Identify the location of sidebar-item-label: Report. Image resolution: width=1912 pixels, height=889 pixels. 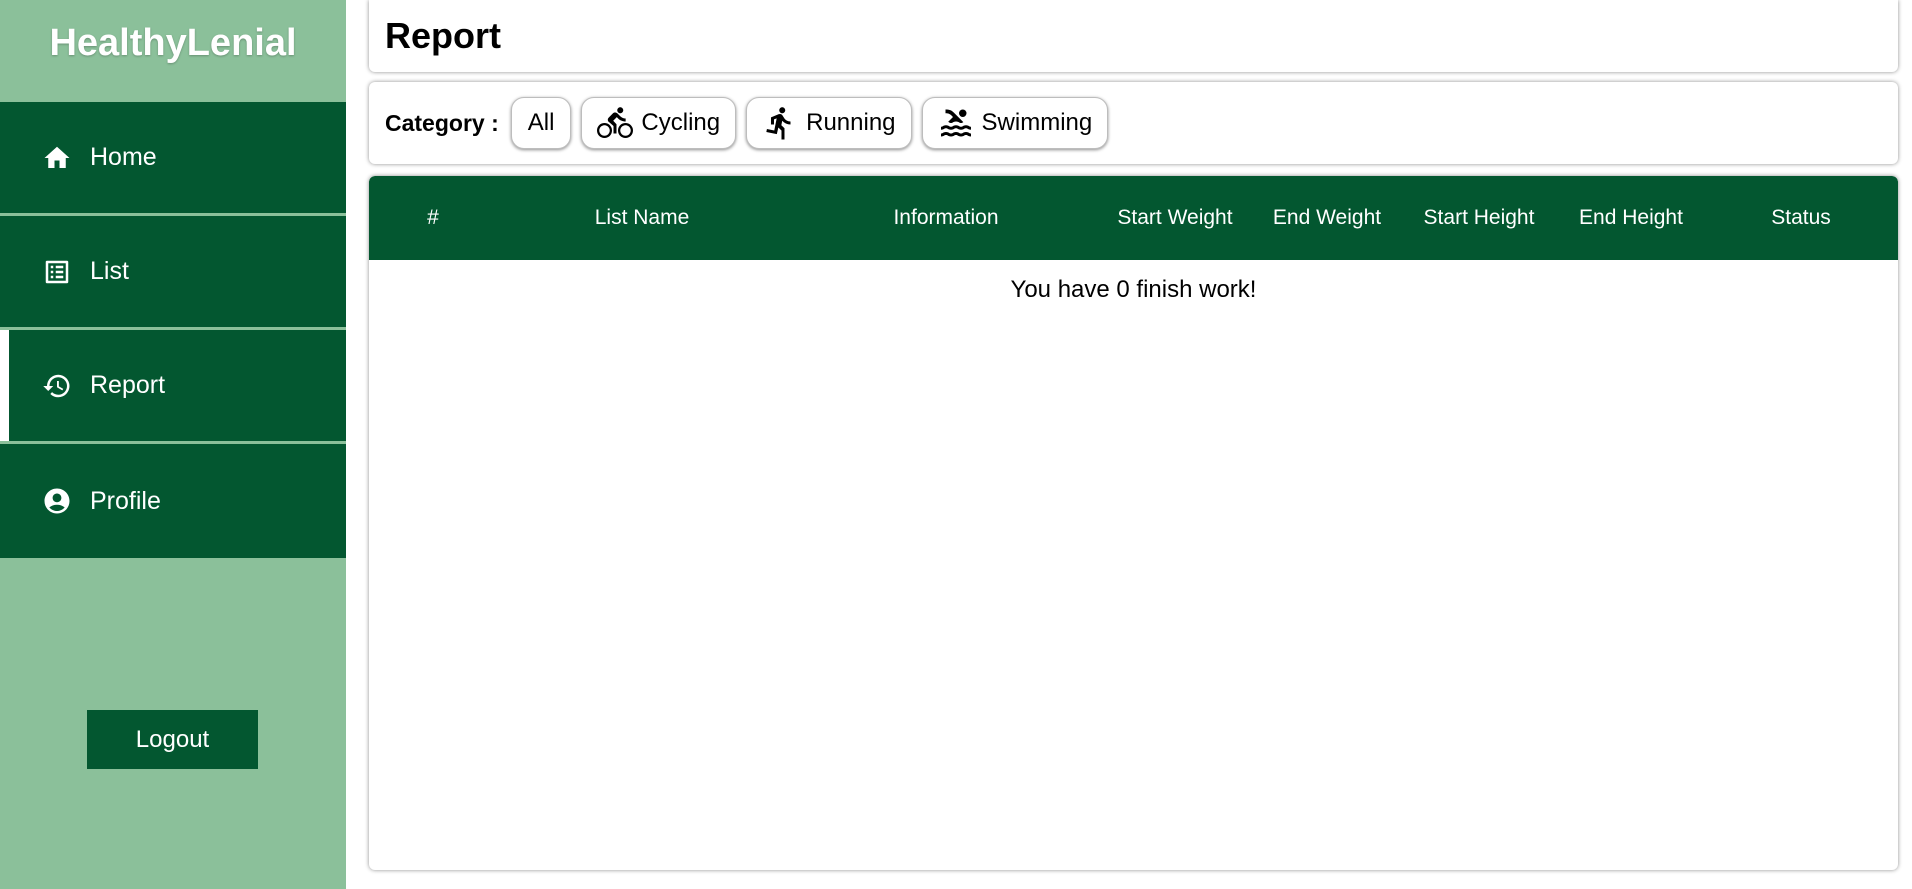
(128, 385).